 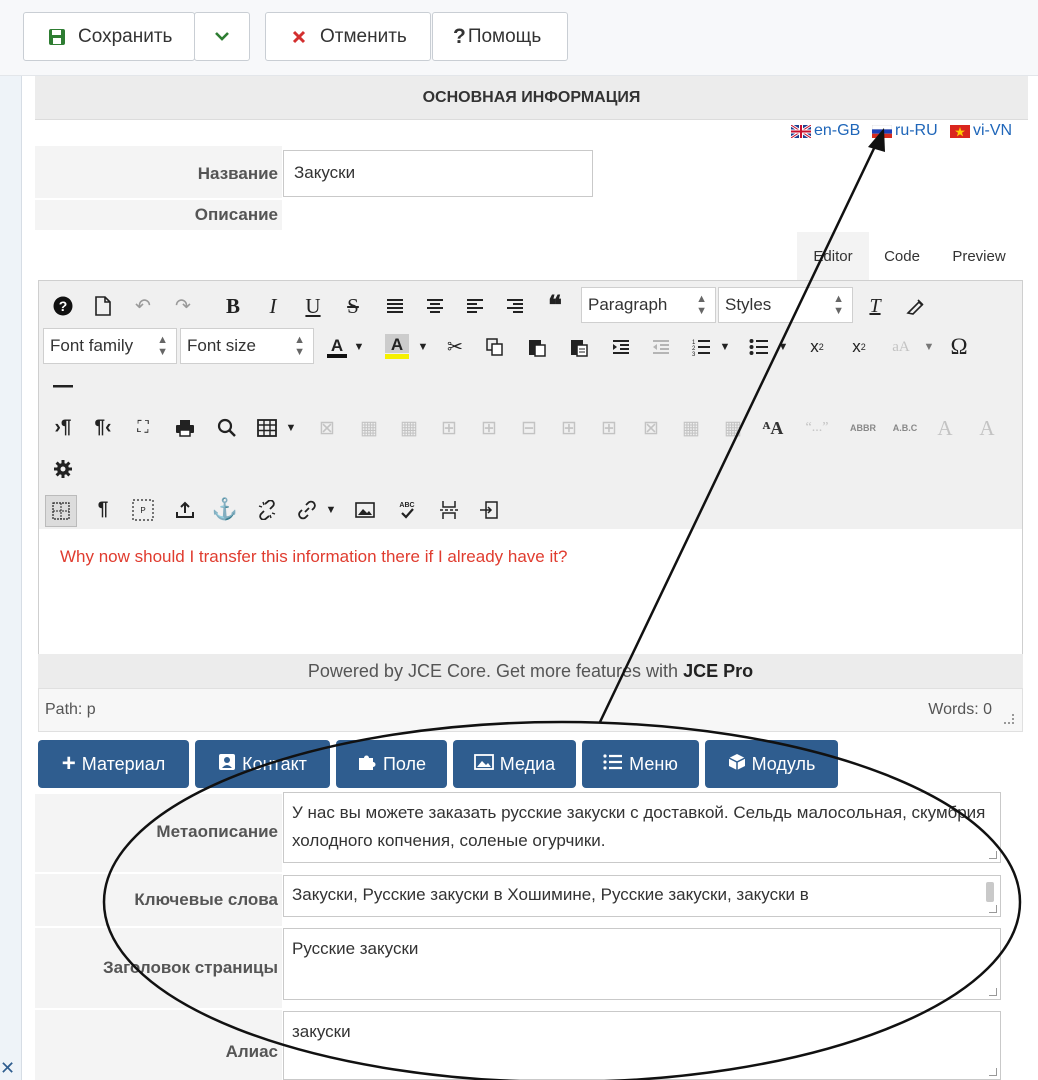 I want to click on name-input: Закуски, so click(x=438, y=173).